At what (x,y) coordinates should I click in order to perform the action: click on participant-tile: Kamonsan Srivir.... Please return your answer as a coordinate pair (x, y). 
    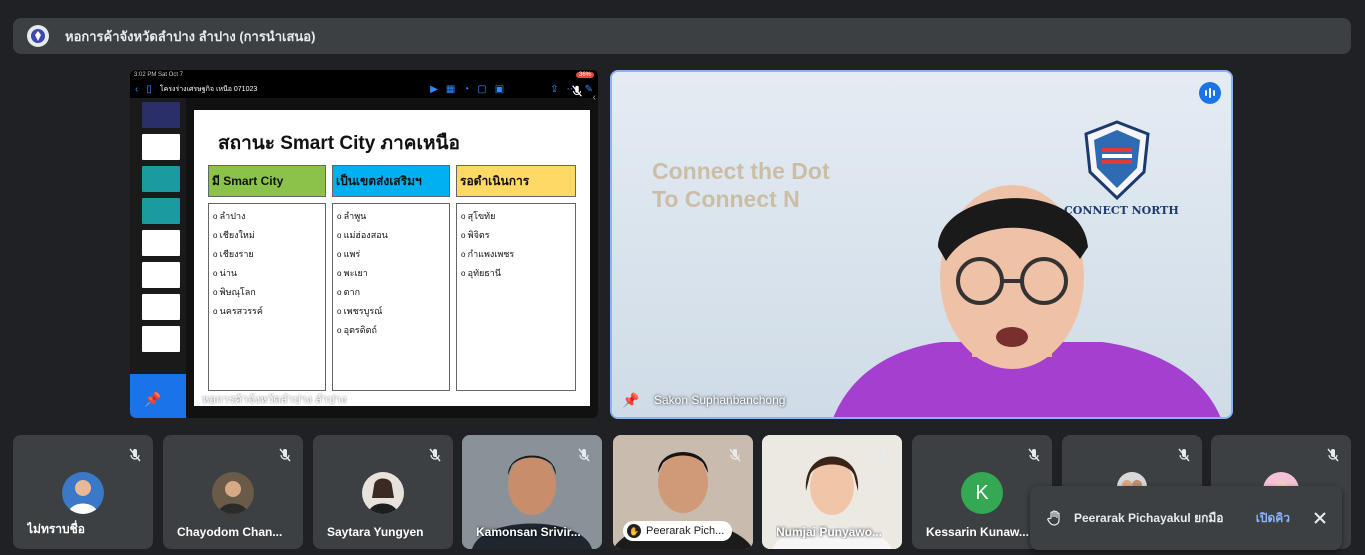
    Looking at the image, I should click on (532, 492).